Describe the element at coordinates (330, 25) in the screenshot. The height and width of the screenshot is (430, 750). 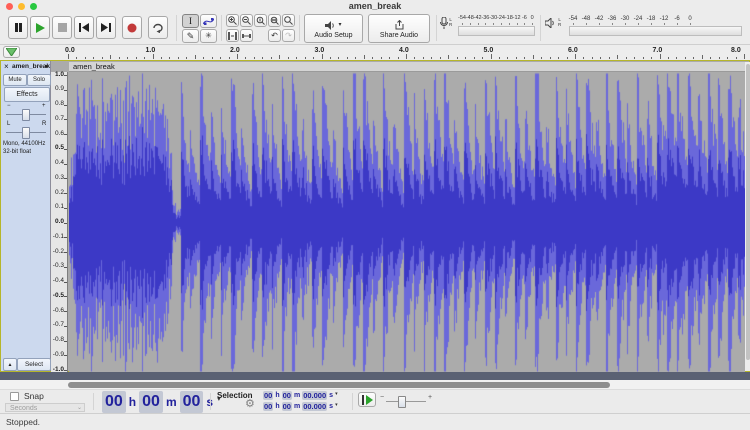
I see `speaker-icon` at that location.